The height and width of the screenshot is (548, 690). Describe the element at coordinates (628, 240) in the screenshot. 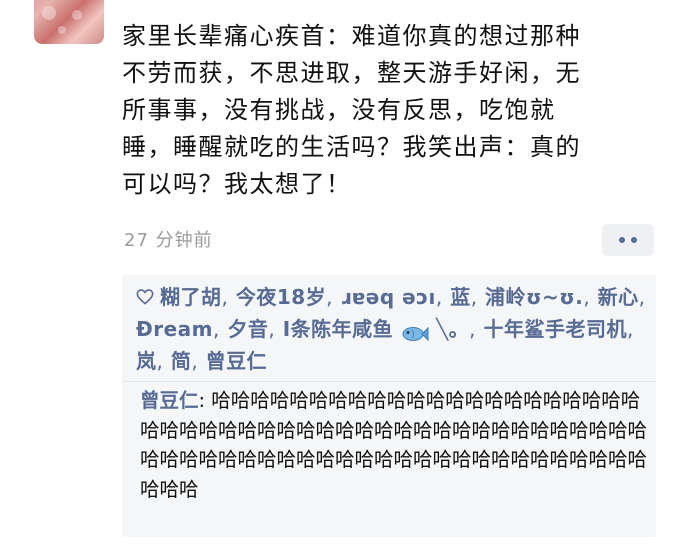

I see `more-actions-button` at that location.